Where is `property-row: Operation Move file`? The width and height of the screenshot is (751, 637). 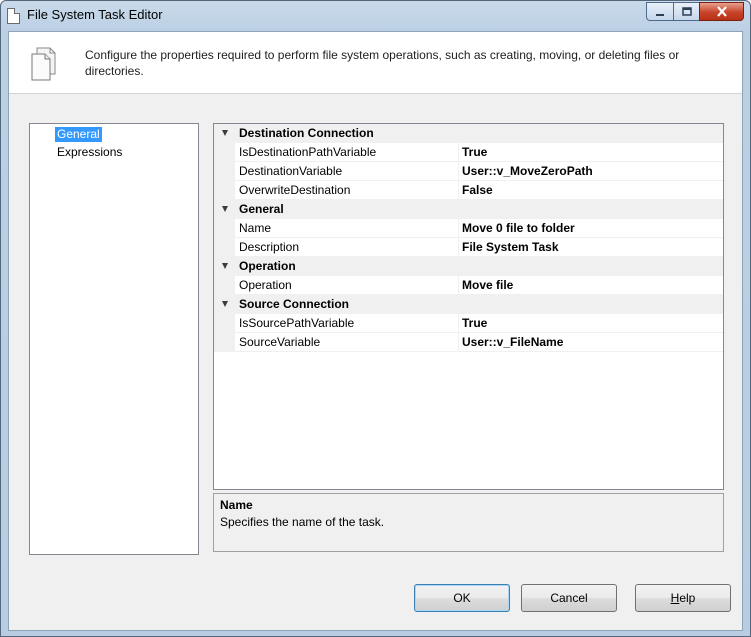
property-row: Operation Move file is located at coordinates (468, 285).